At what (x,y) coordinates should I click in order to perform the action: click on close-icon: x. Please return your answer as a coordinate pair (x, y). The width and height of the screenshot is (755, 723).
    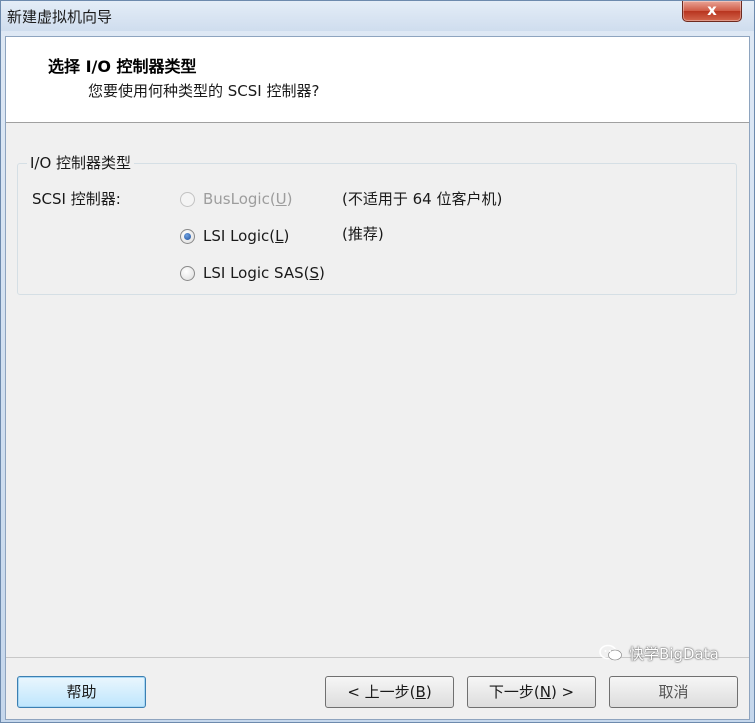
    Looking at the image, I should click on (712, 10).